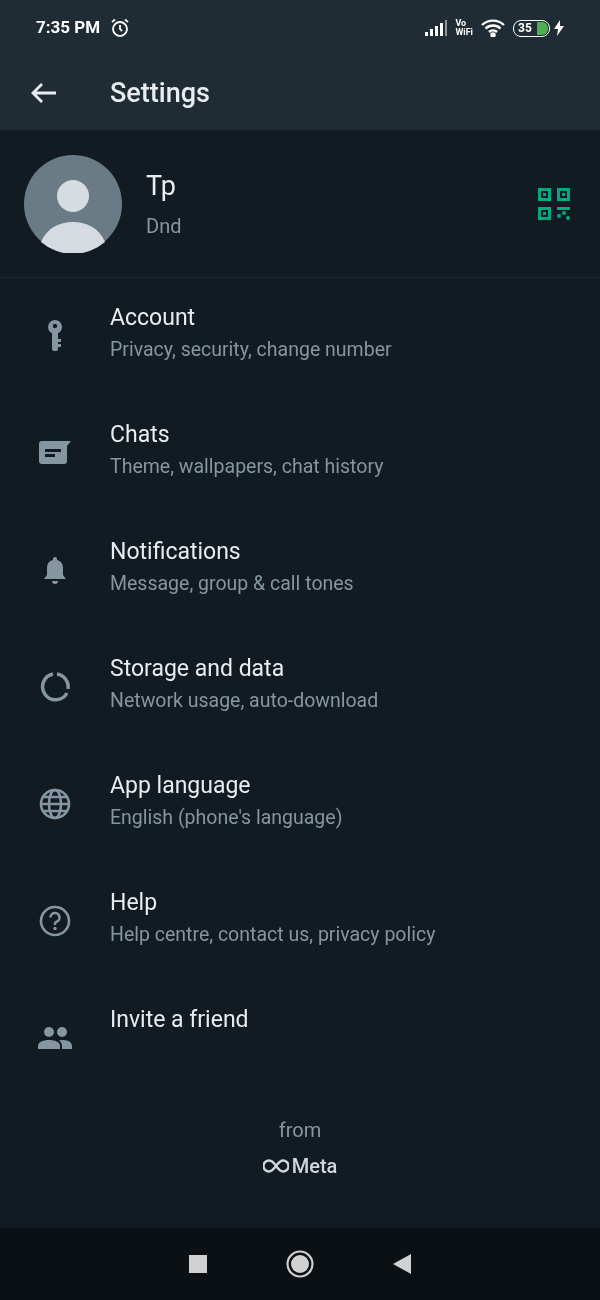  I want to click on vowifi-label: Vo, so click(461, 23).